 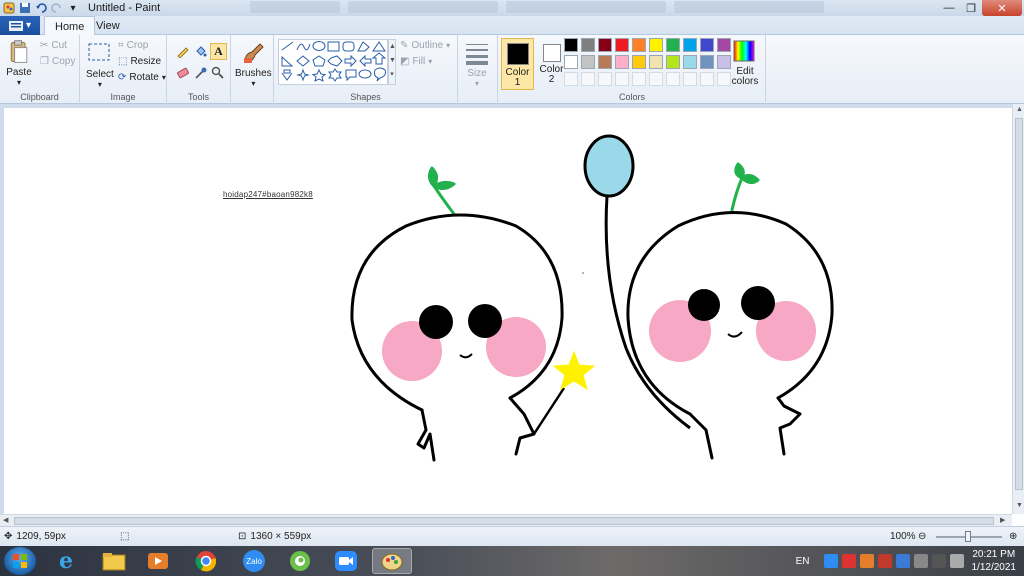 What do you see at coordinates (35, 536) in the screenshot?
I see `cursor-position: ✥ 1209, 59px` at bounding box center [35, 536].